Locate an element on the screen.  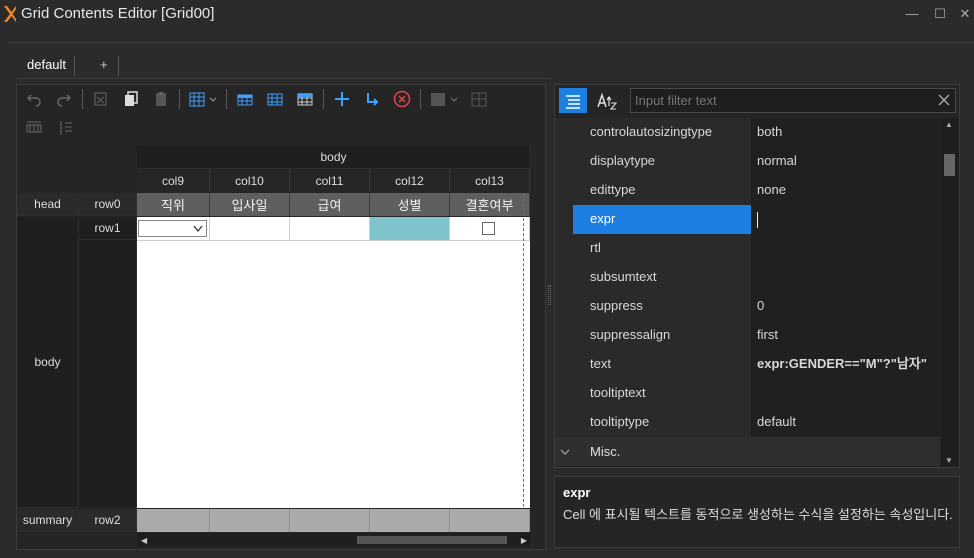
categorized-view-button is located at coordinates (573, 100).